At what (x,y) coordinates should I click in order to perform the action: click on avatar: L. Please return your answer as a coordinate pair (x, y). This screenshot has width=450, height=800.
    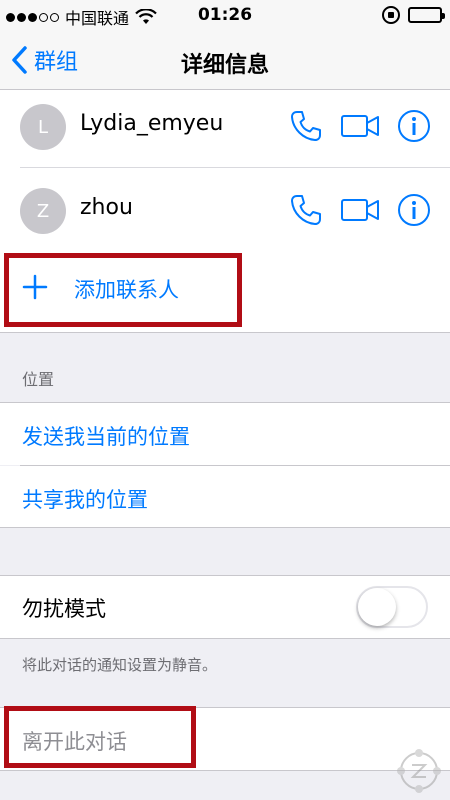
    Looking at the image, I should click on (43, 127).